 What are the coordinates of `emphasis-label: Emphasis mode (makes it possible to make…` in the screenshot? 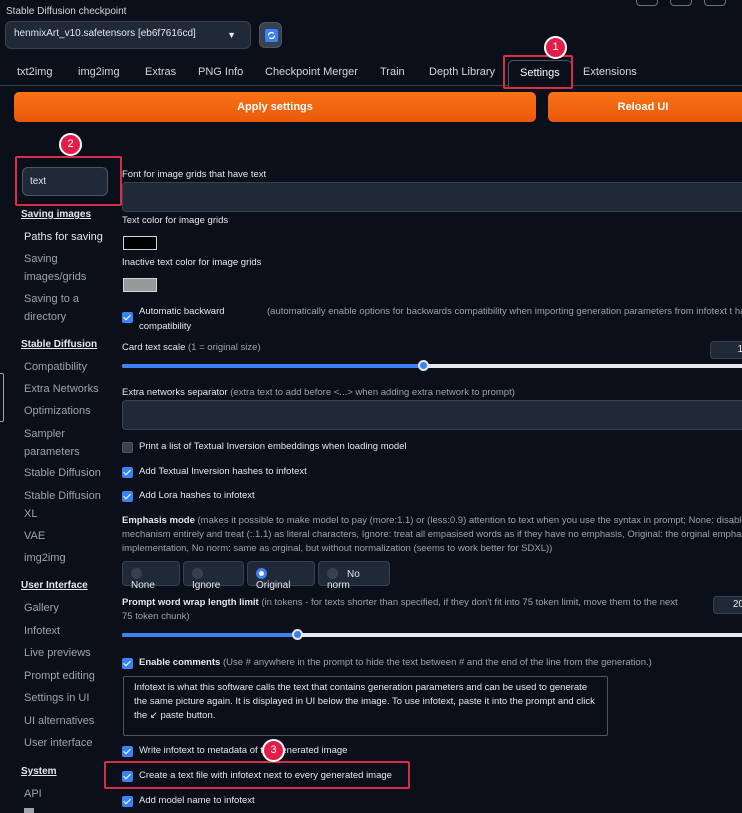 It's located at (432, 534).